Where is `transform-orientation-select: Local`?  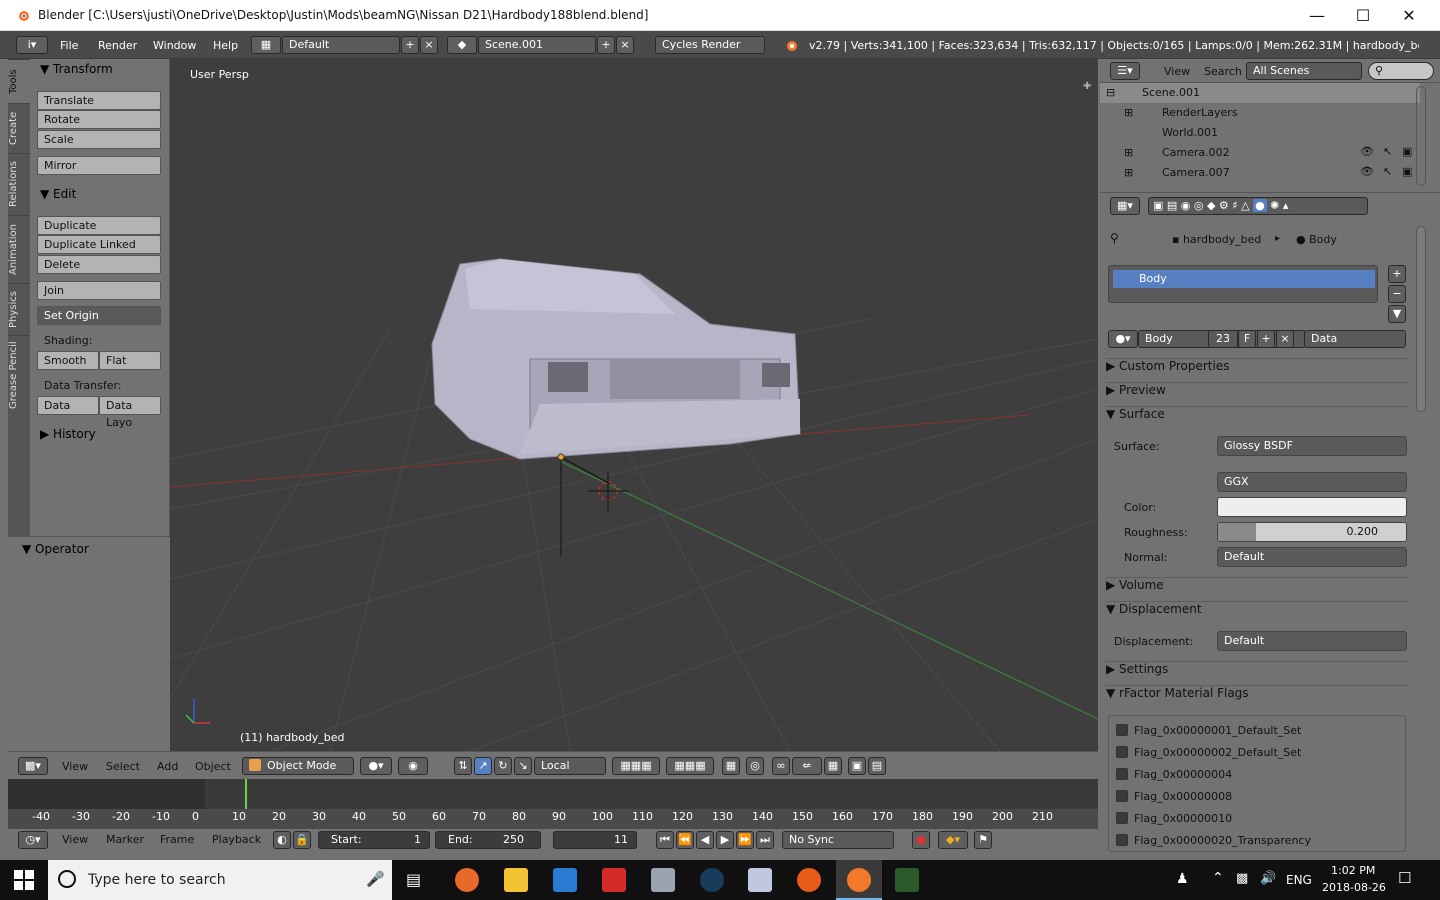
transform-orientation-select: Local is located at coordinates (570, 766).